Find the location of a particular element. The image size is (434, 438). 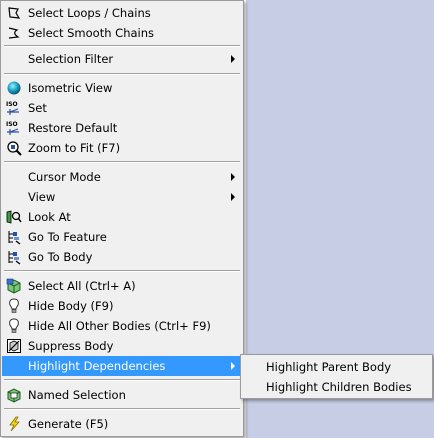

menu-item-label: Select Smooth Chains is located at coordinates (91, 33).